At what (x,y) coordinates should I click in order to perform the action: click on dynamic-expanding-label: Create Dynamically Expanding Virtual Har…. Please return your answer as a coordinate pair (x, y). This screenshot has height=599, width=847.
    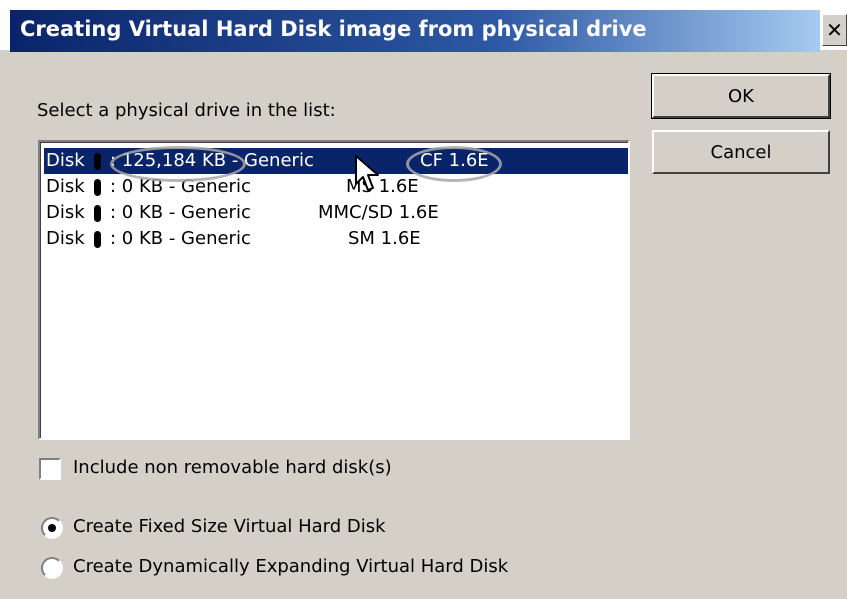
    Looking at the image, I should click on (290, 566).